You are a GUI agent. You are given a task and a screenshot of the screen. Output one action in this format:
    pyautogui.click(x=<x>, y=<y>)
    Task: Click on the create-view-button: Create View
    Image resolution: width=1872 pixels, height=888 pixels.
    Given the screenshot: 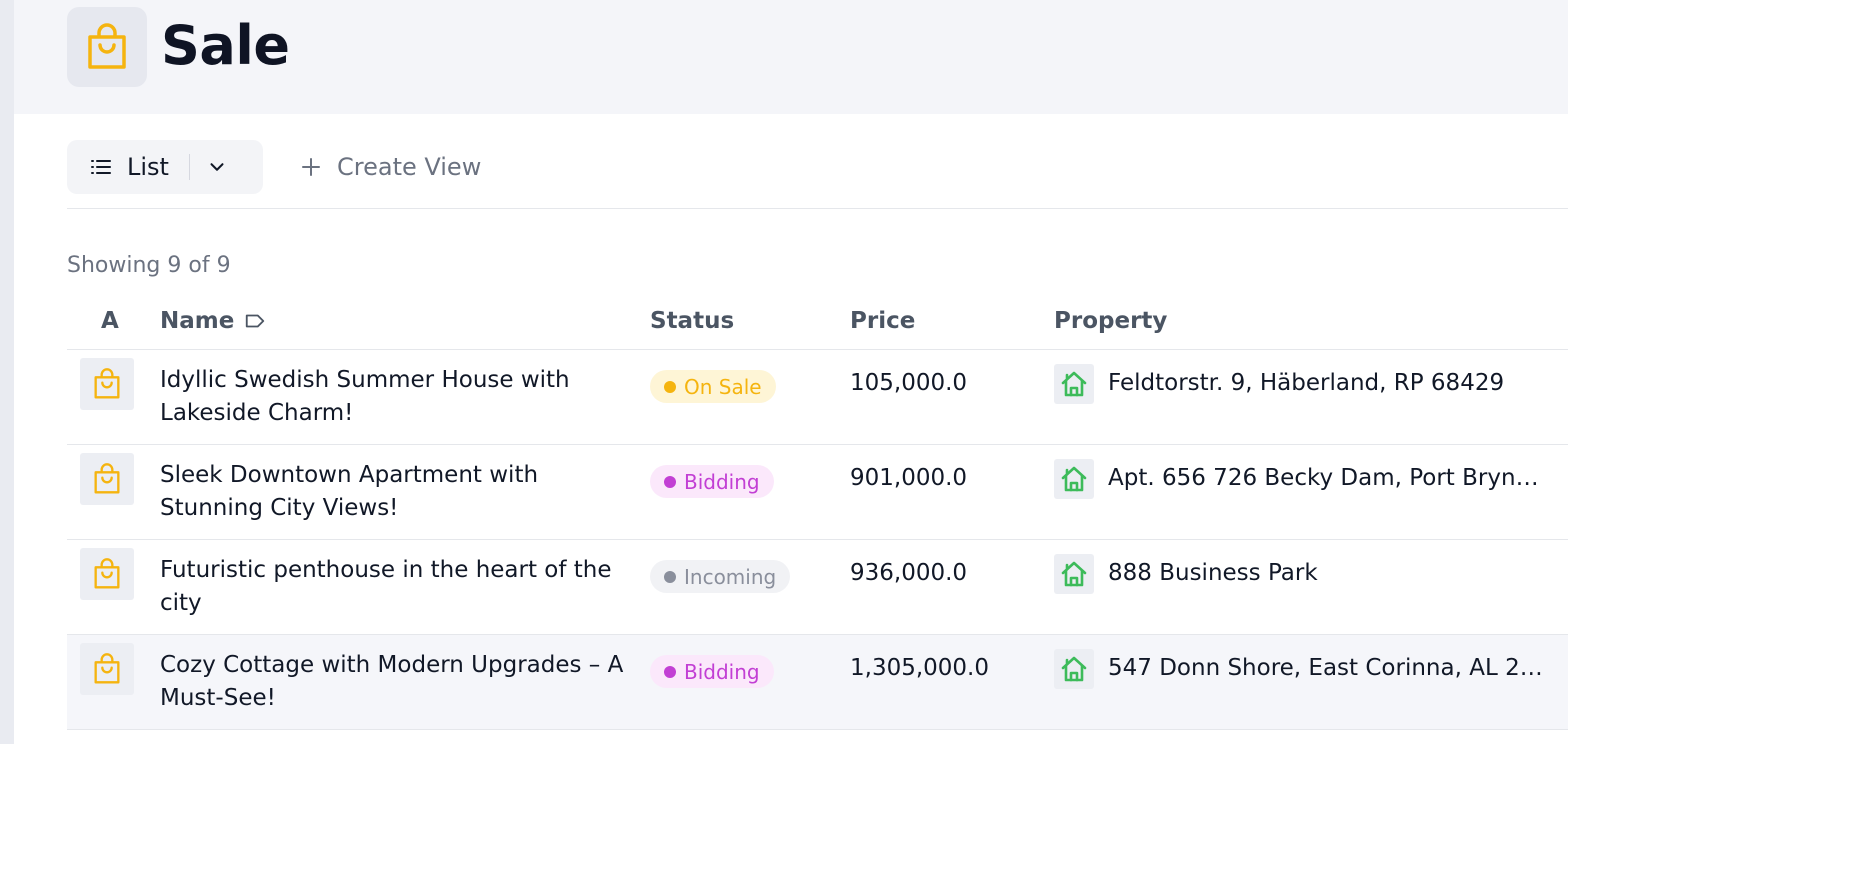 What is the action you would take?
    pyautogui.click(x=390, y=167)
    